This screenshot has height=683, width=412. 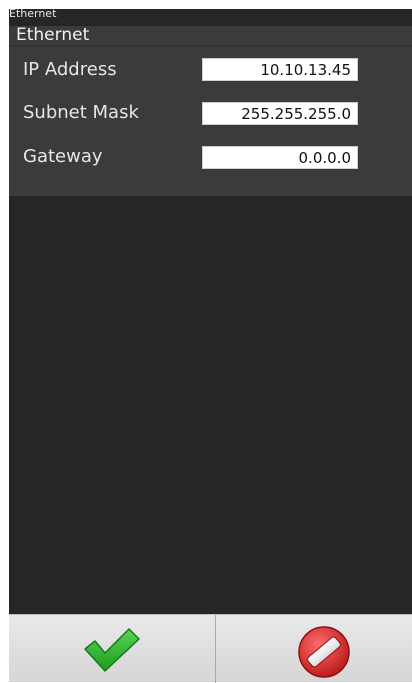 What do you see at coordinates (63, 156) in the screenshot?
I see `gateway-label: Gateway` at bounding box center [63, 156].